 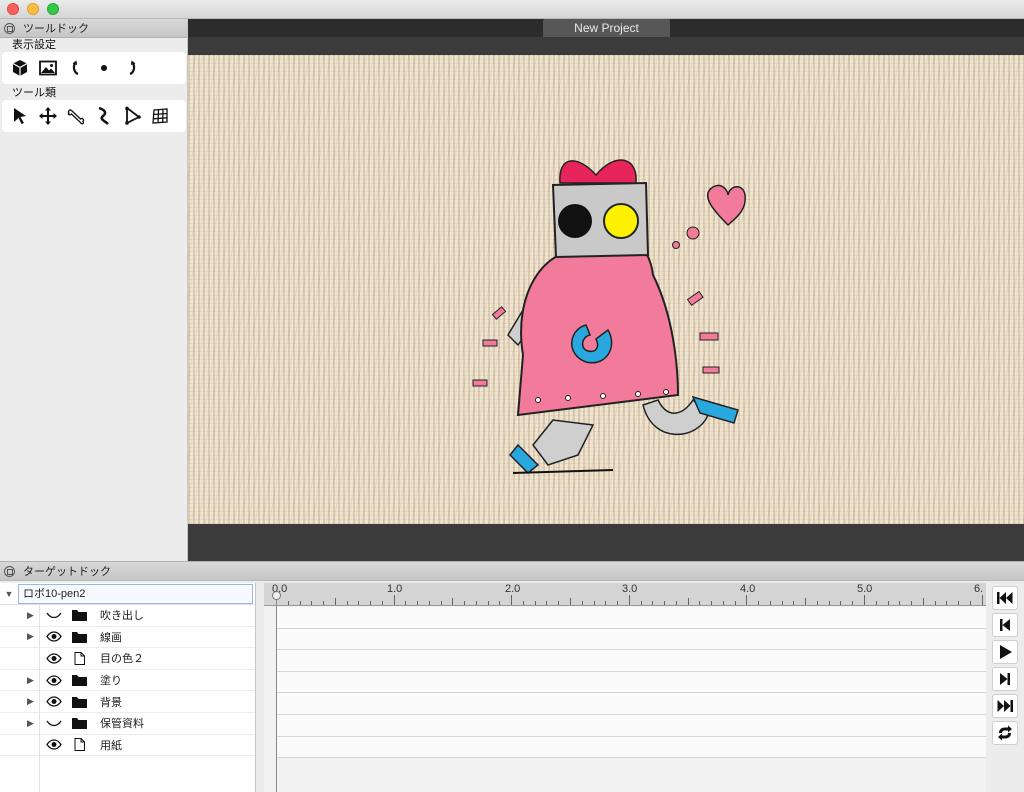 What do you see at coordinates (395, 589) in the screenshot?
I see `ruler-label: 1.0` at bounding box center [395, 589].